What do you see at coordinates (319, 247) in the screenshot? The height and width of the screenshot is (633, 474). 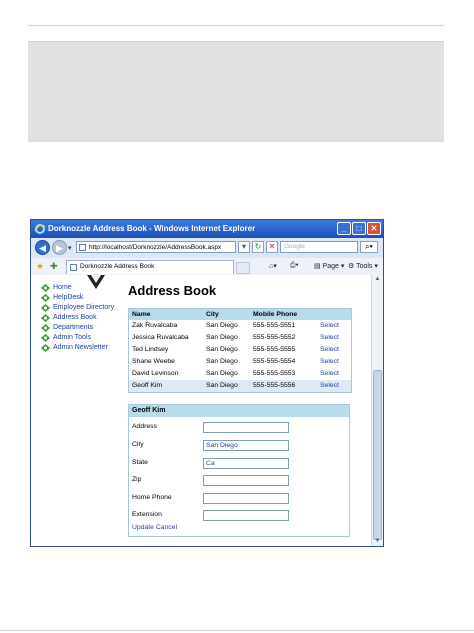 I see `search-input: Google` at bounding box center [319, 247].